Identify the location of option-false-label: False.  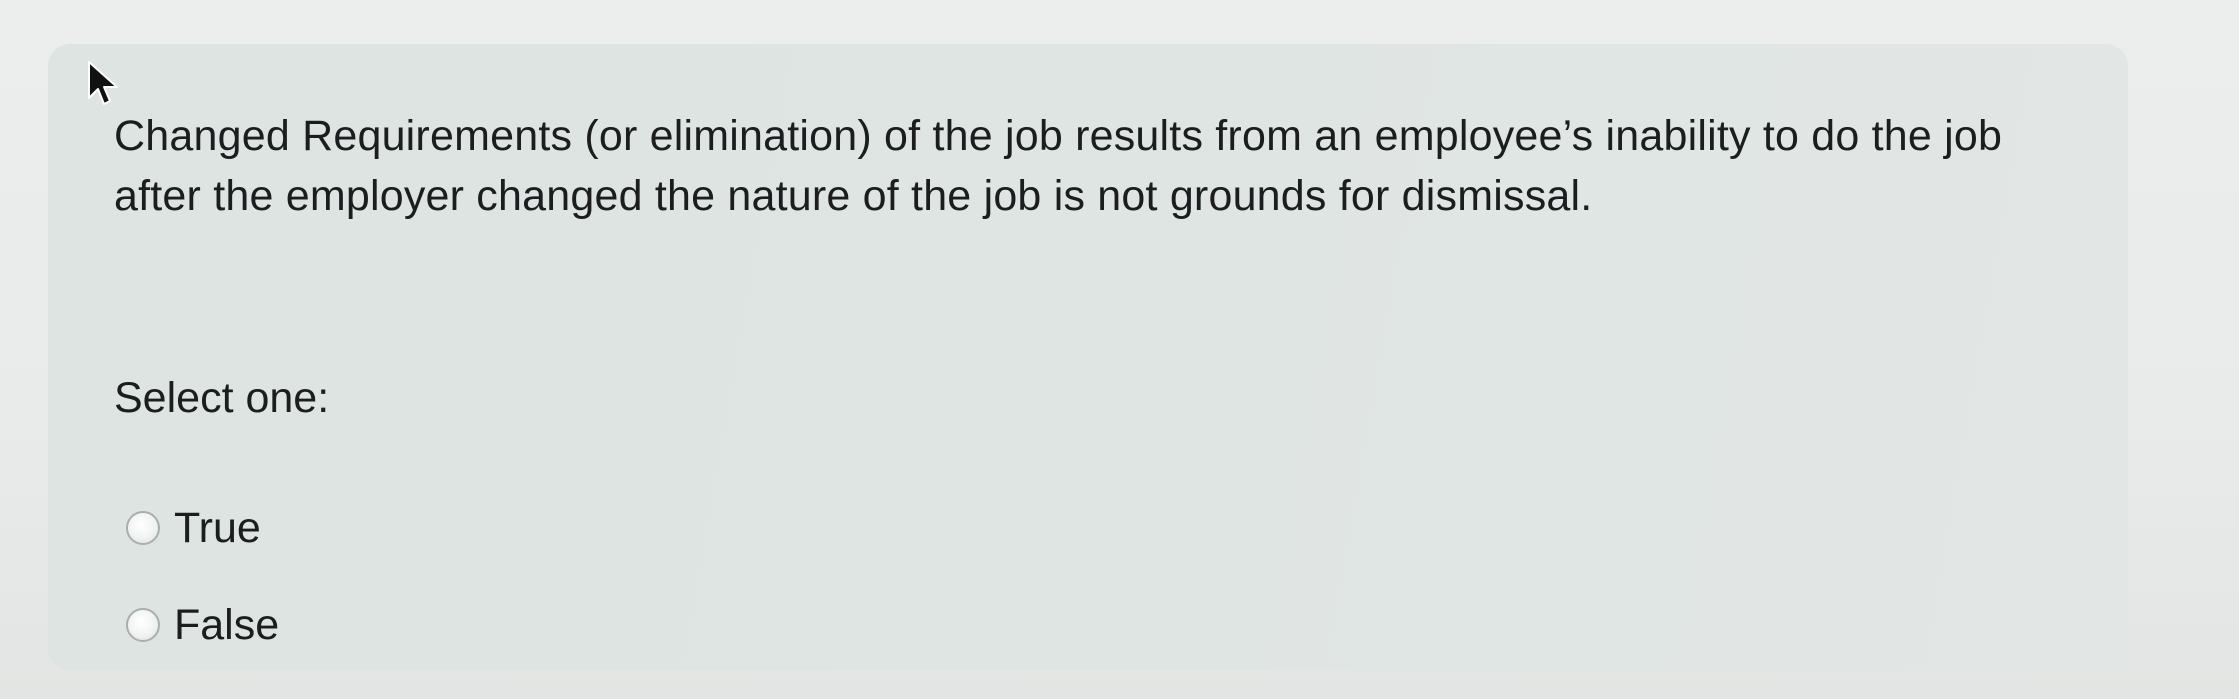
(226, 625).